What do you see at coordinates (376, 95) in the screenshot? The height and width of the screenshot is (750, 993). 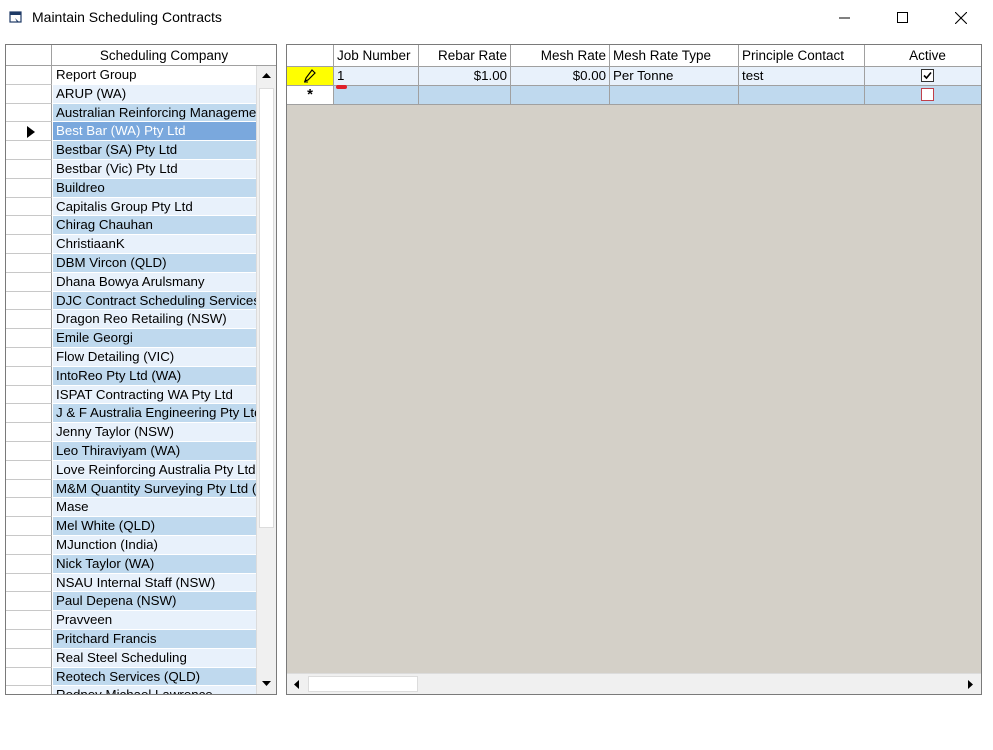 I see `new-cell-job-number` at bounding box center [376, 95].